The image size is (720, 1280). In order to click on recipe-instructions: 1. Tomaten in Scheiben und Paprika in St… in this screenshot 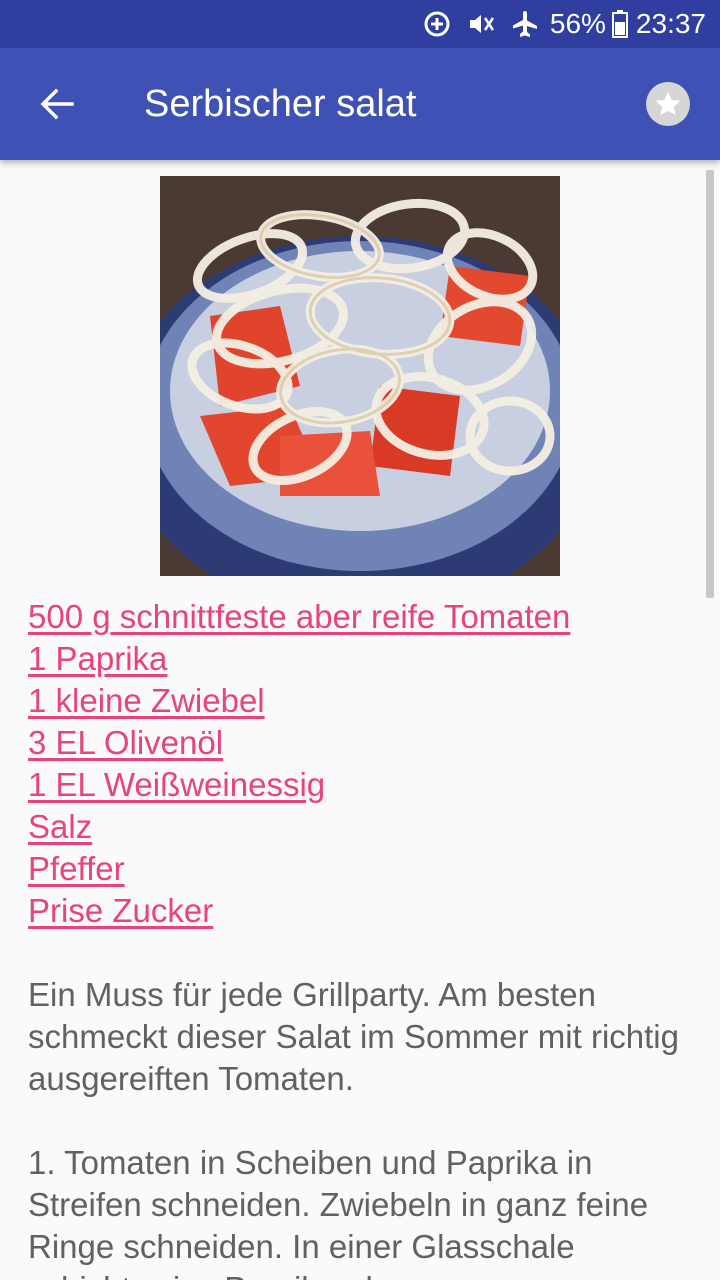, I will do `click(338, 1212)`.